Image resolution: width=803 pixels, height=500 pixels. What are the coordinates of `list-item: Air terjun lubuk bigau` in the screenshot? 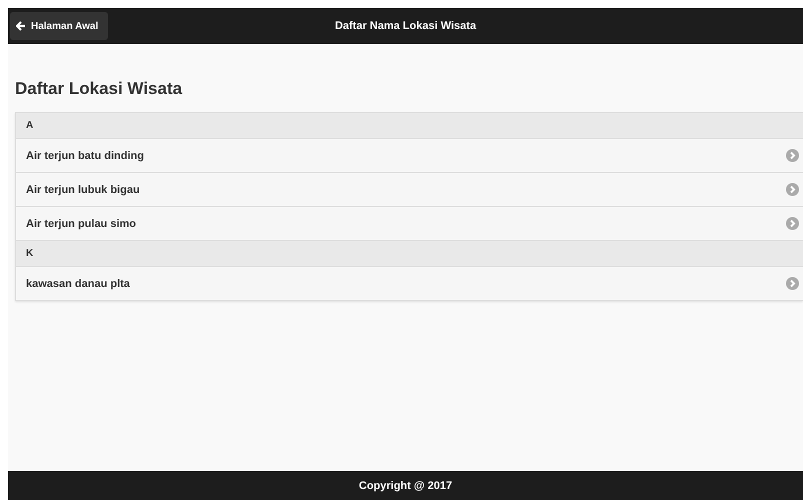 It's located at (409, 190).